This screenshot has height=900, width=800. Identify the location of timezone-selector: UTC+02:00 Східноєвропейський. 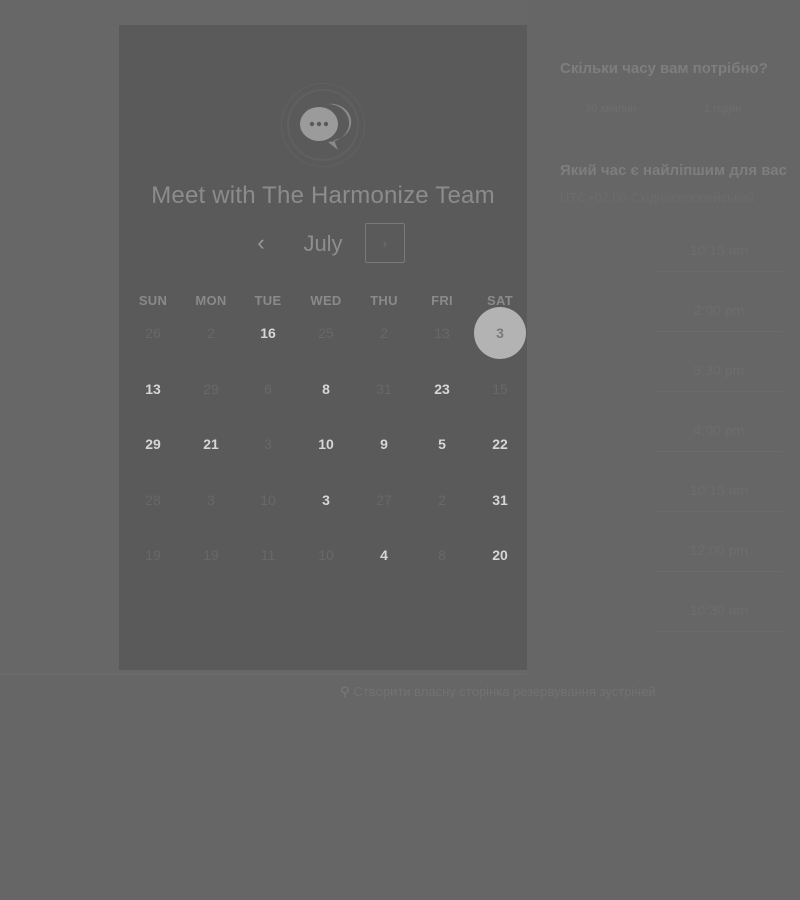
(657, 197).